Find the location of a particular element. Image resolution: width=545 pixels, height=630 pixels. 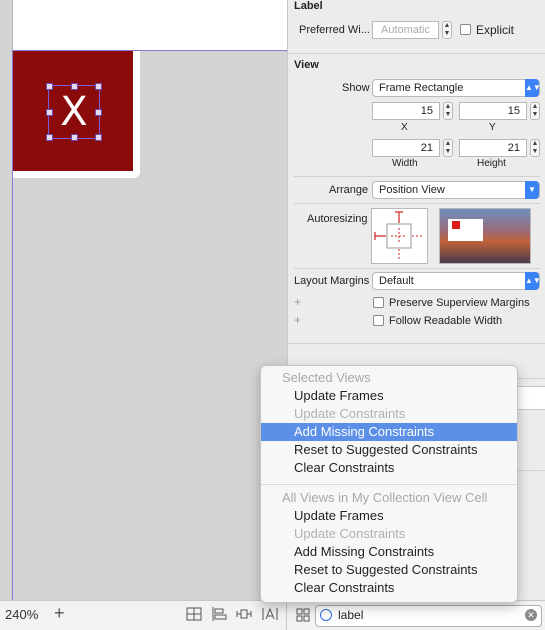

menu-item-update-constraints: Update Constraints is located at coordinates (350, 413).